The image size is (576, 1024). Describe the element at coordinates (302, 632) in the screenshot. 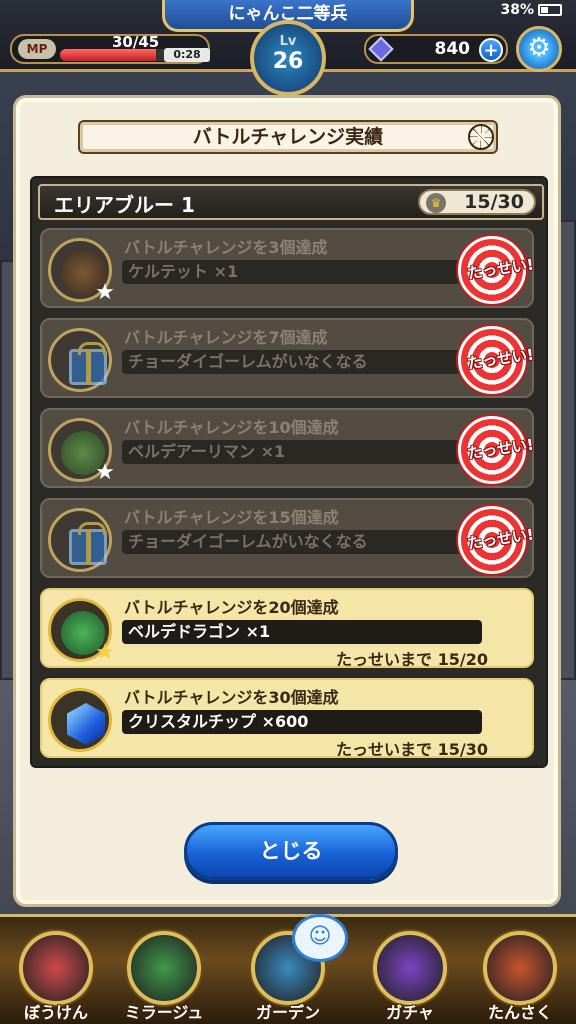

I see `achievement-reward: ベルデドラゴン ×1` at that location.